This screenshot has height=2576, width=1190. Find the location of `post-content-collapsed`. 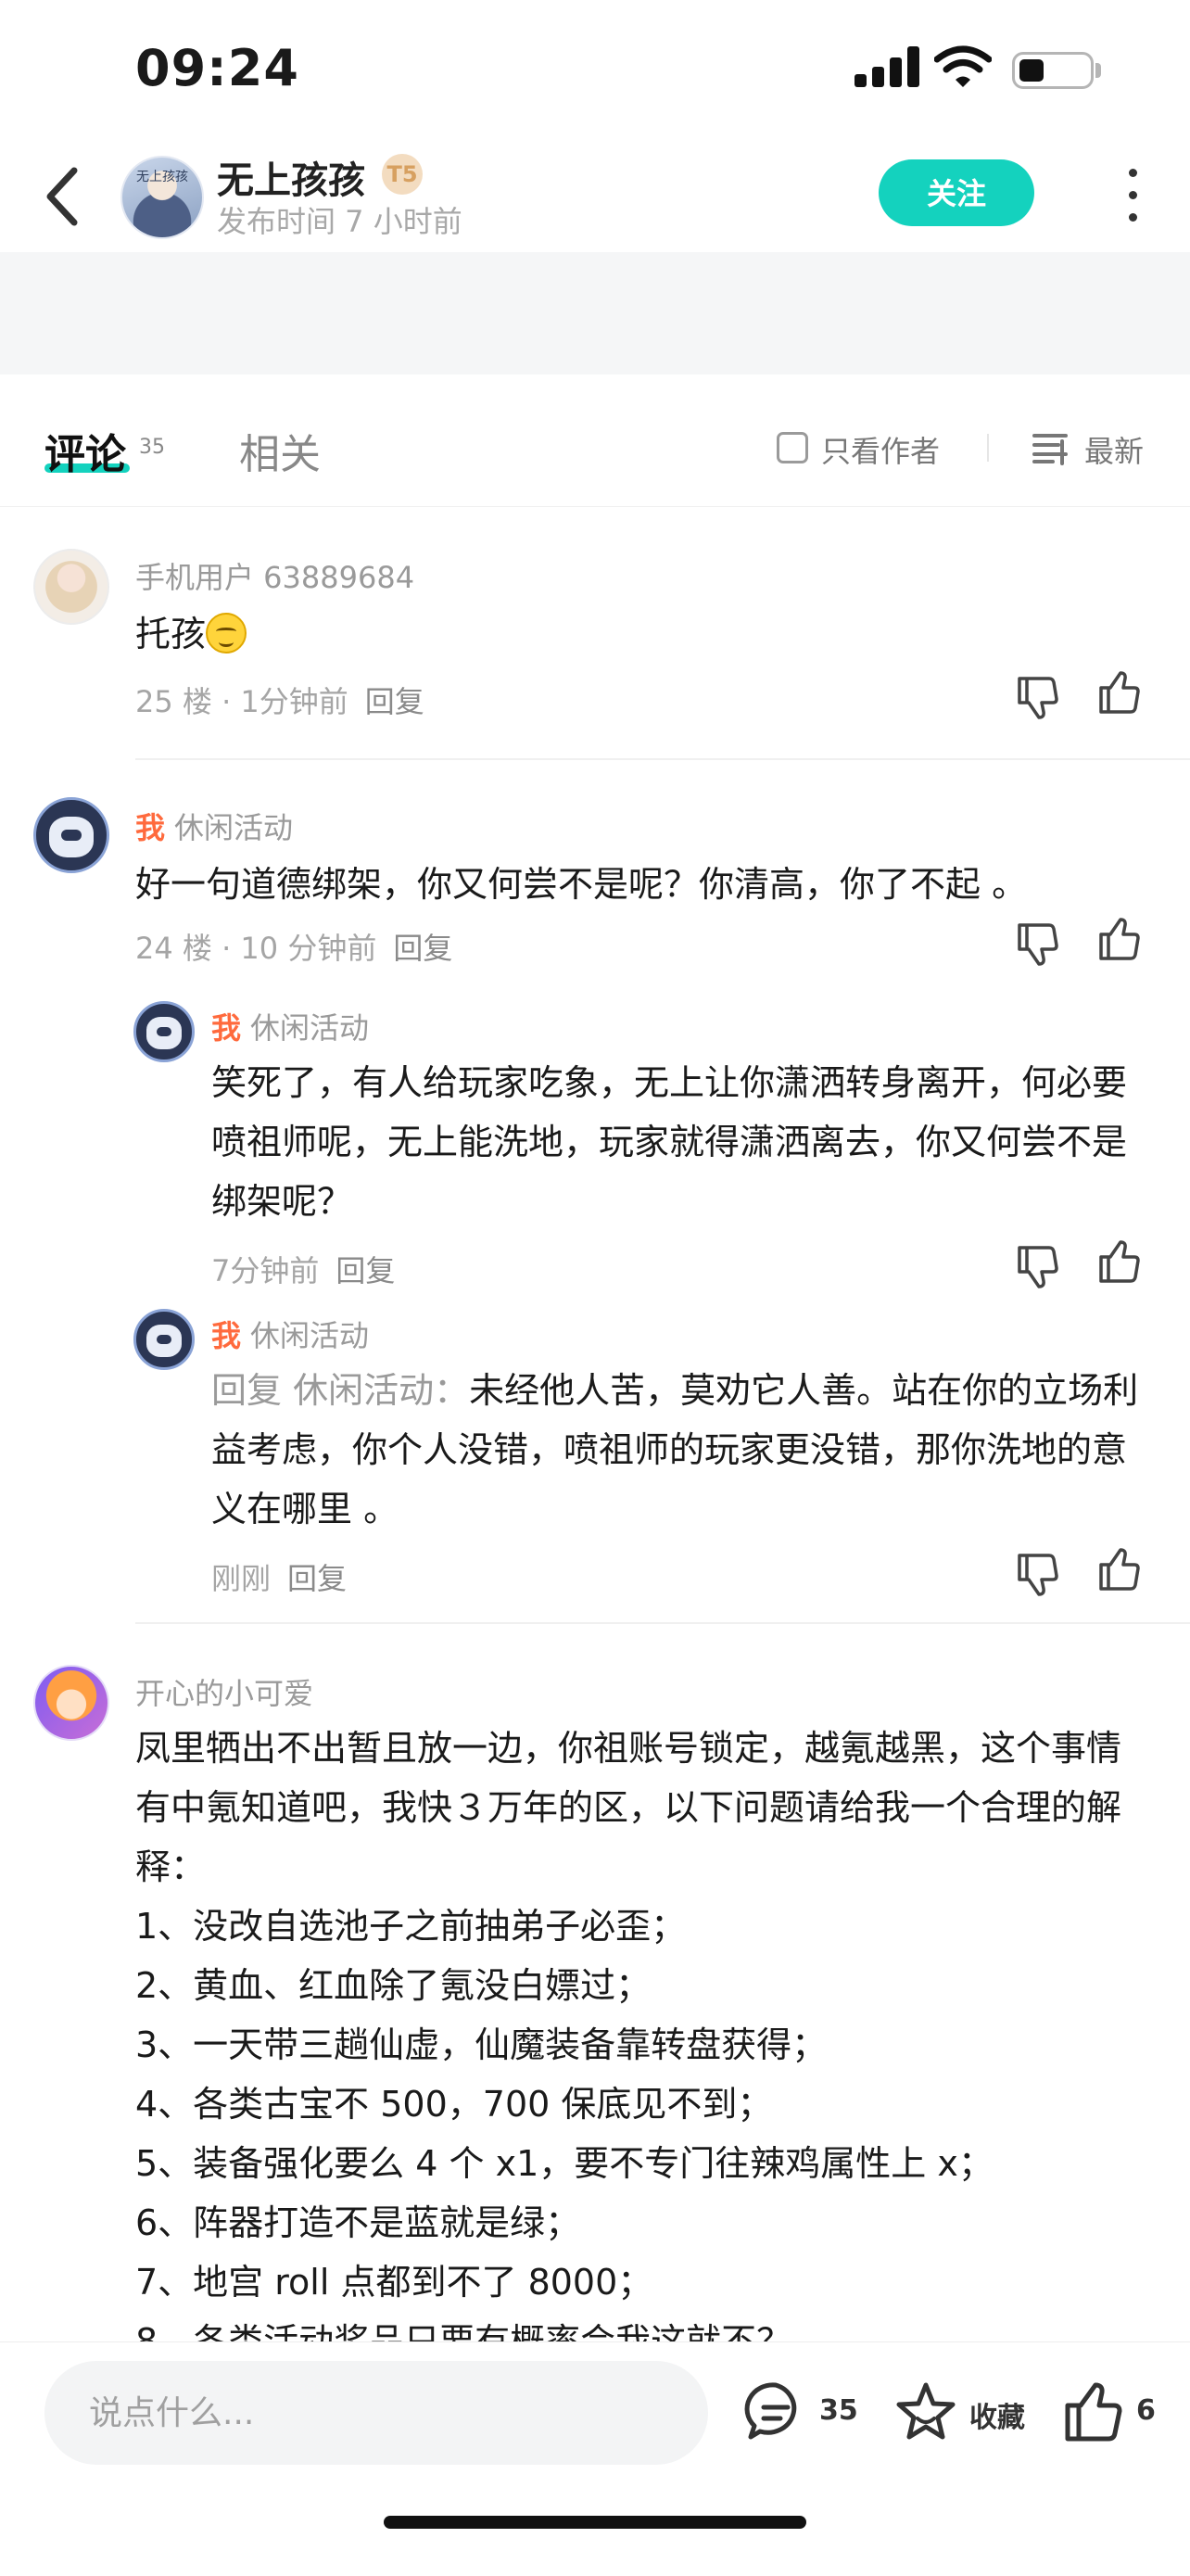

post-content-collapsed is located at coordinates (595, 313).